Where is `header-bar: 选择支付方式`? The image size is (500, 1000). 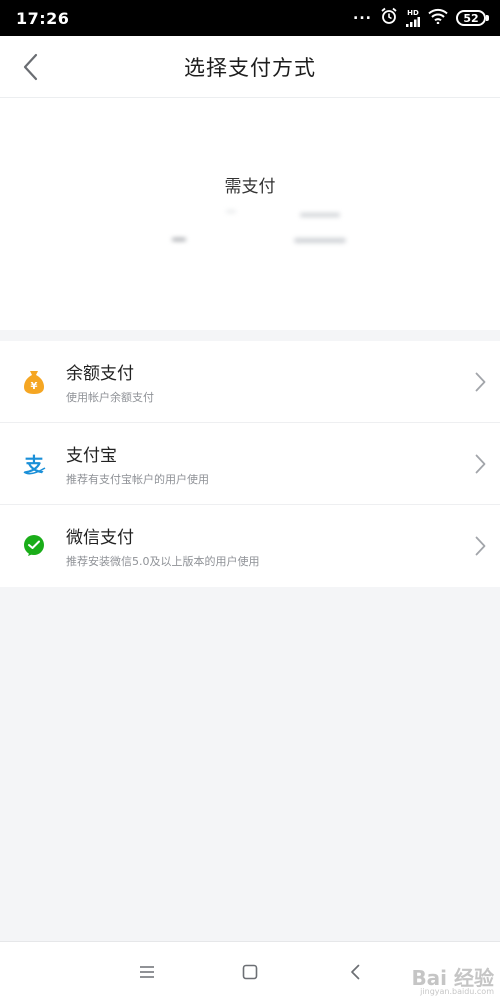 header-bar: 选择支付方式 is located at coordinates (250, 67).